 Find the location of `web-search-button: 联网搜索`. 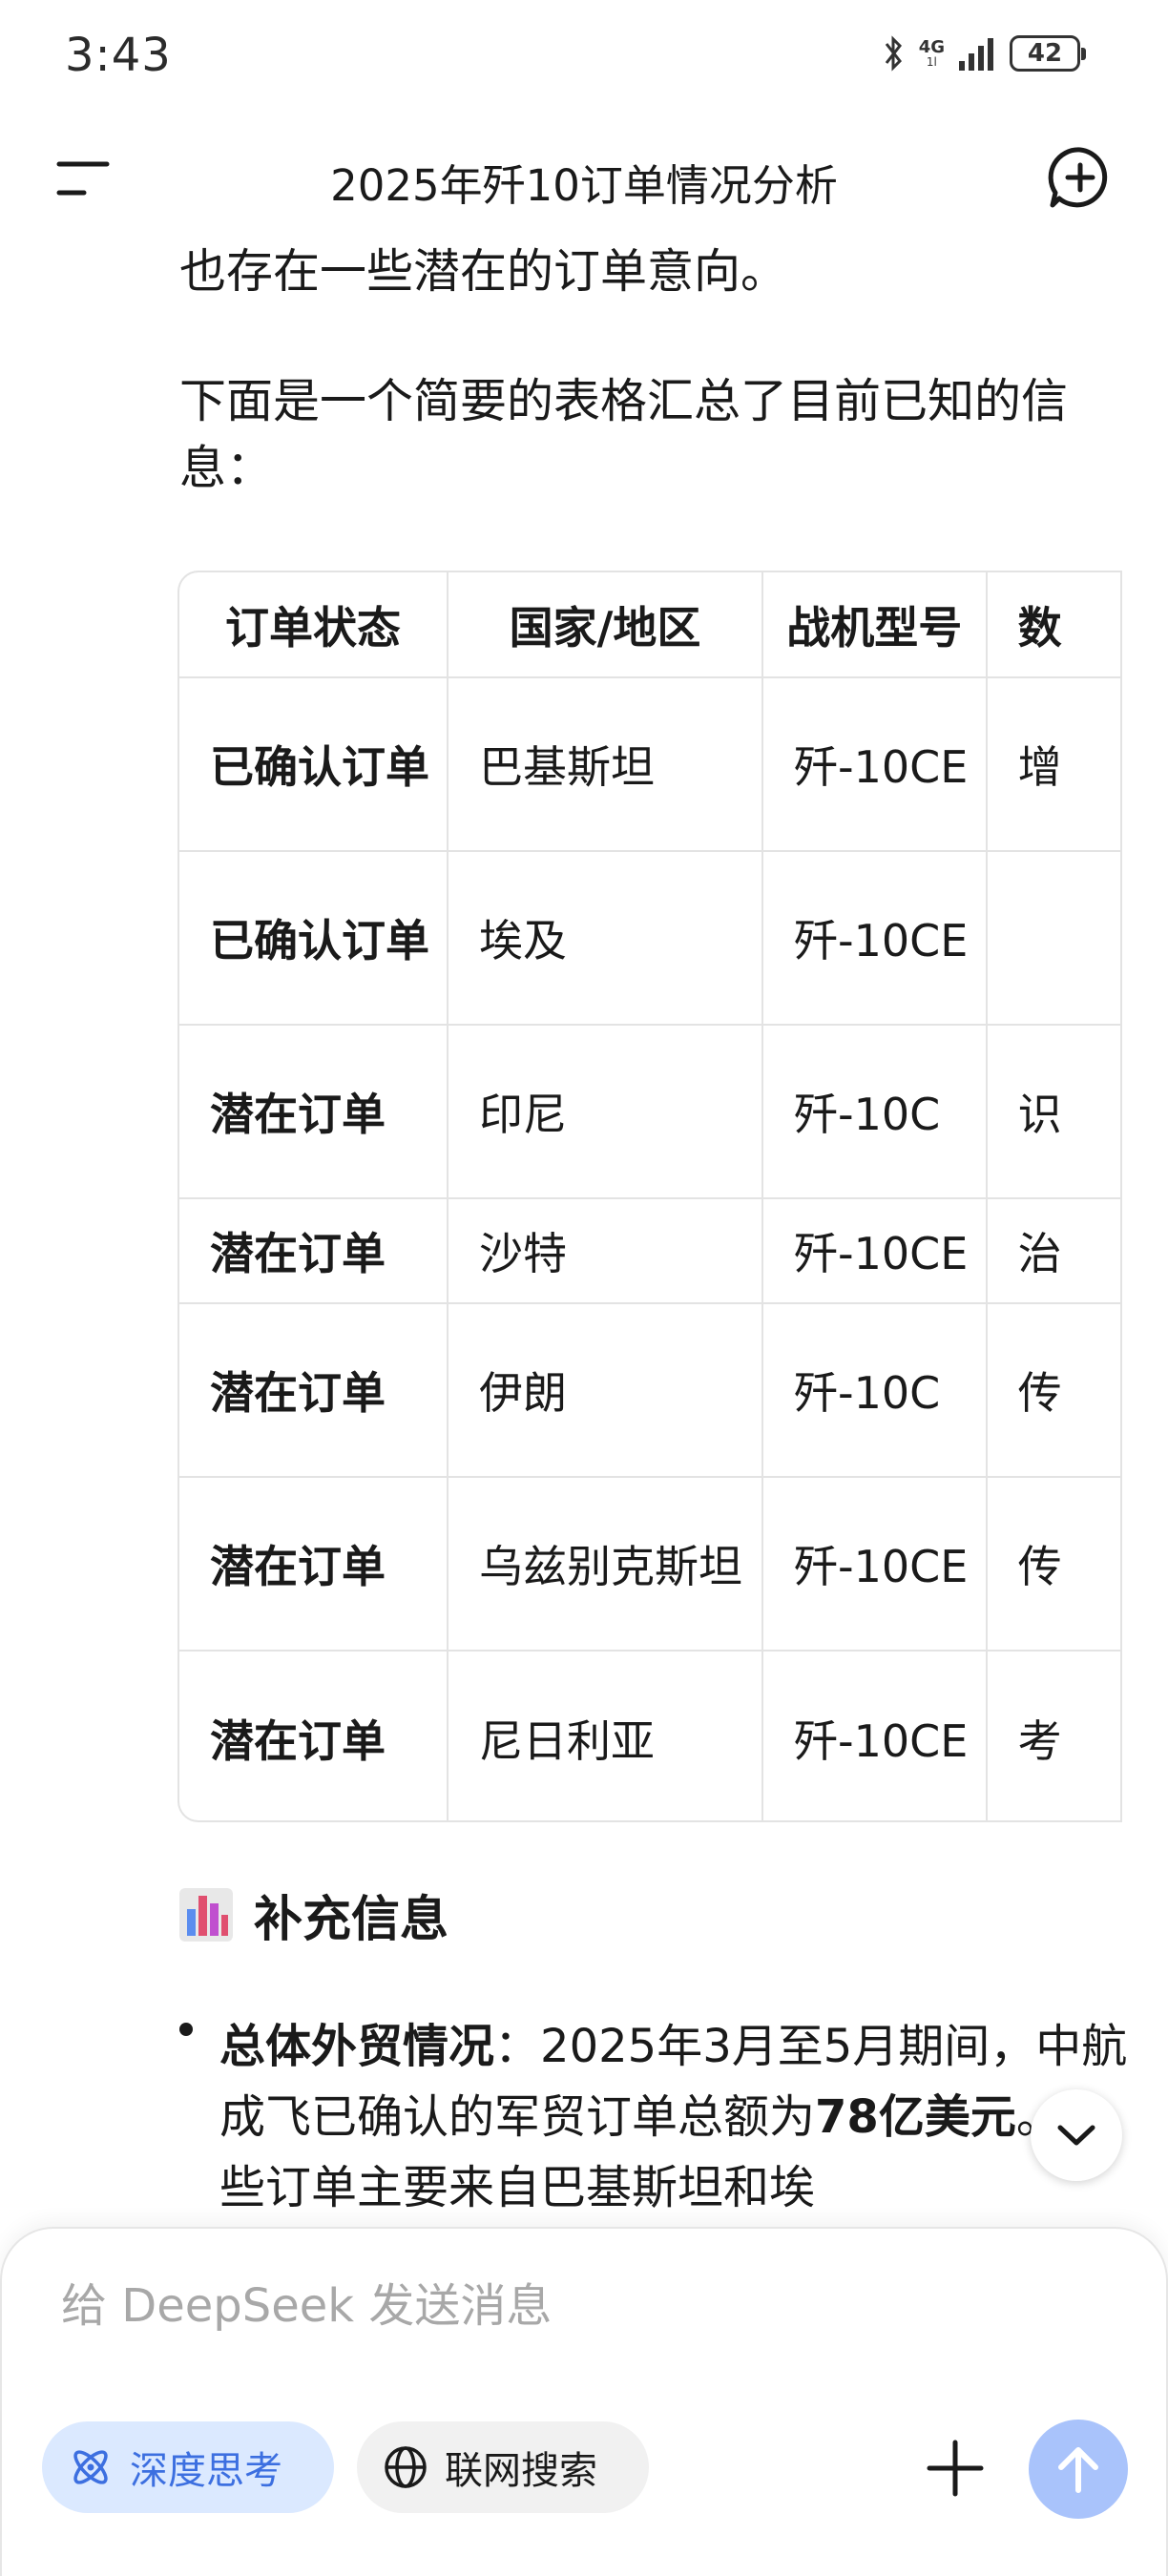

web-search-button: 联网搜索 is located at coordinates (503, 2467).